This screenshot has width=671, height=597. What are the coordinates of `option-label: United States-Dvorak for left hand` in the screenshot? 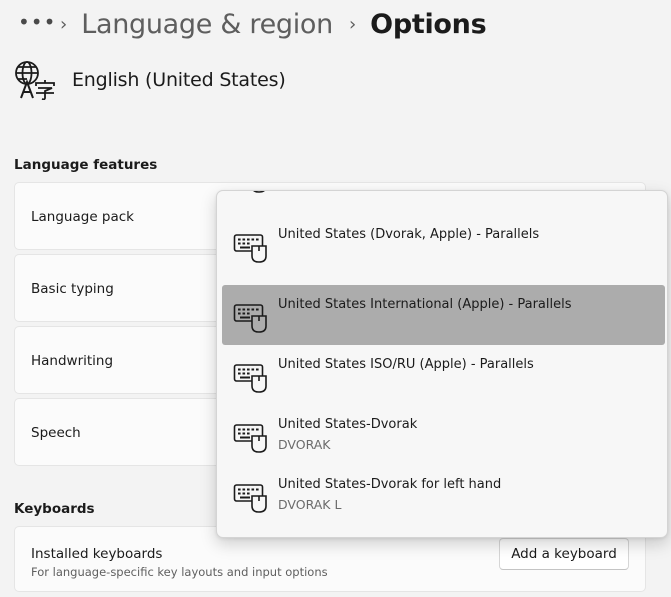 It's located at (390, 484).